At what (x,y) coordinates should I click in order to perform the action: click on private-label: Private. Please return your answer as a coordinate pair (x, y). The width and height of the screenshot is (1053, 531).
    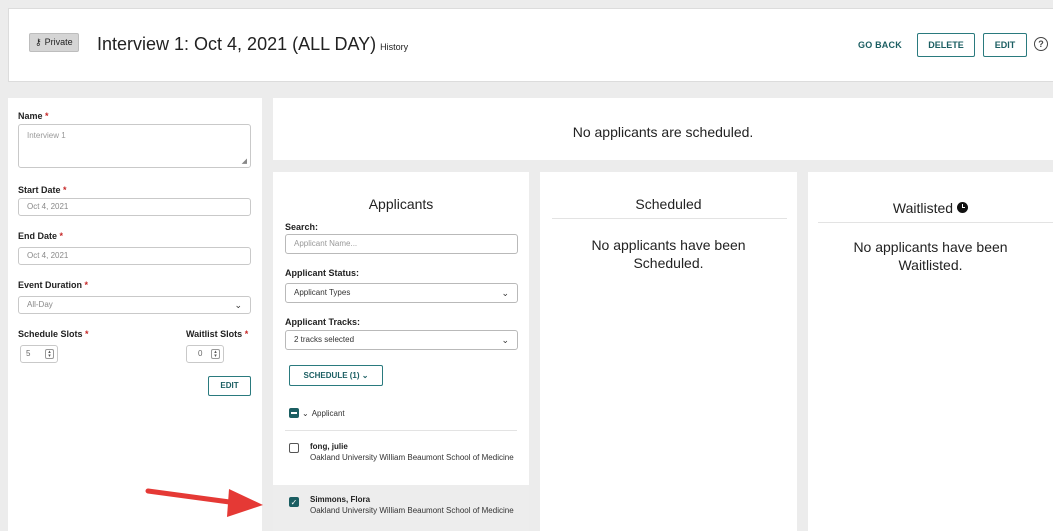
    Looking at the image, I should click on (58, 42).